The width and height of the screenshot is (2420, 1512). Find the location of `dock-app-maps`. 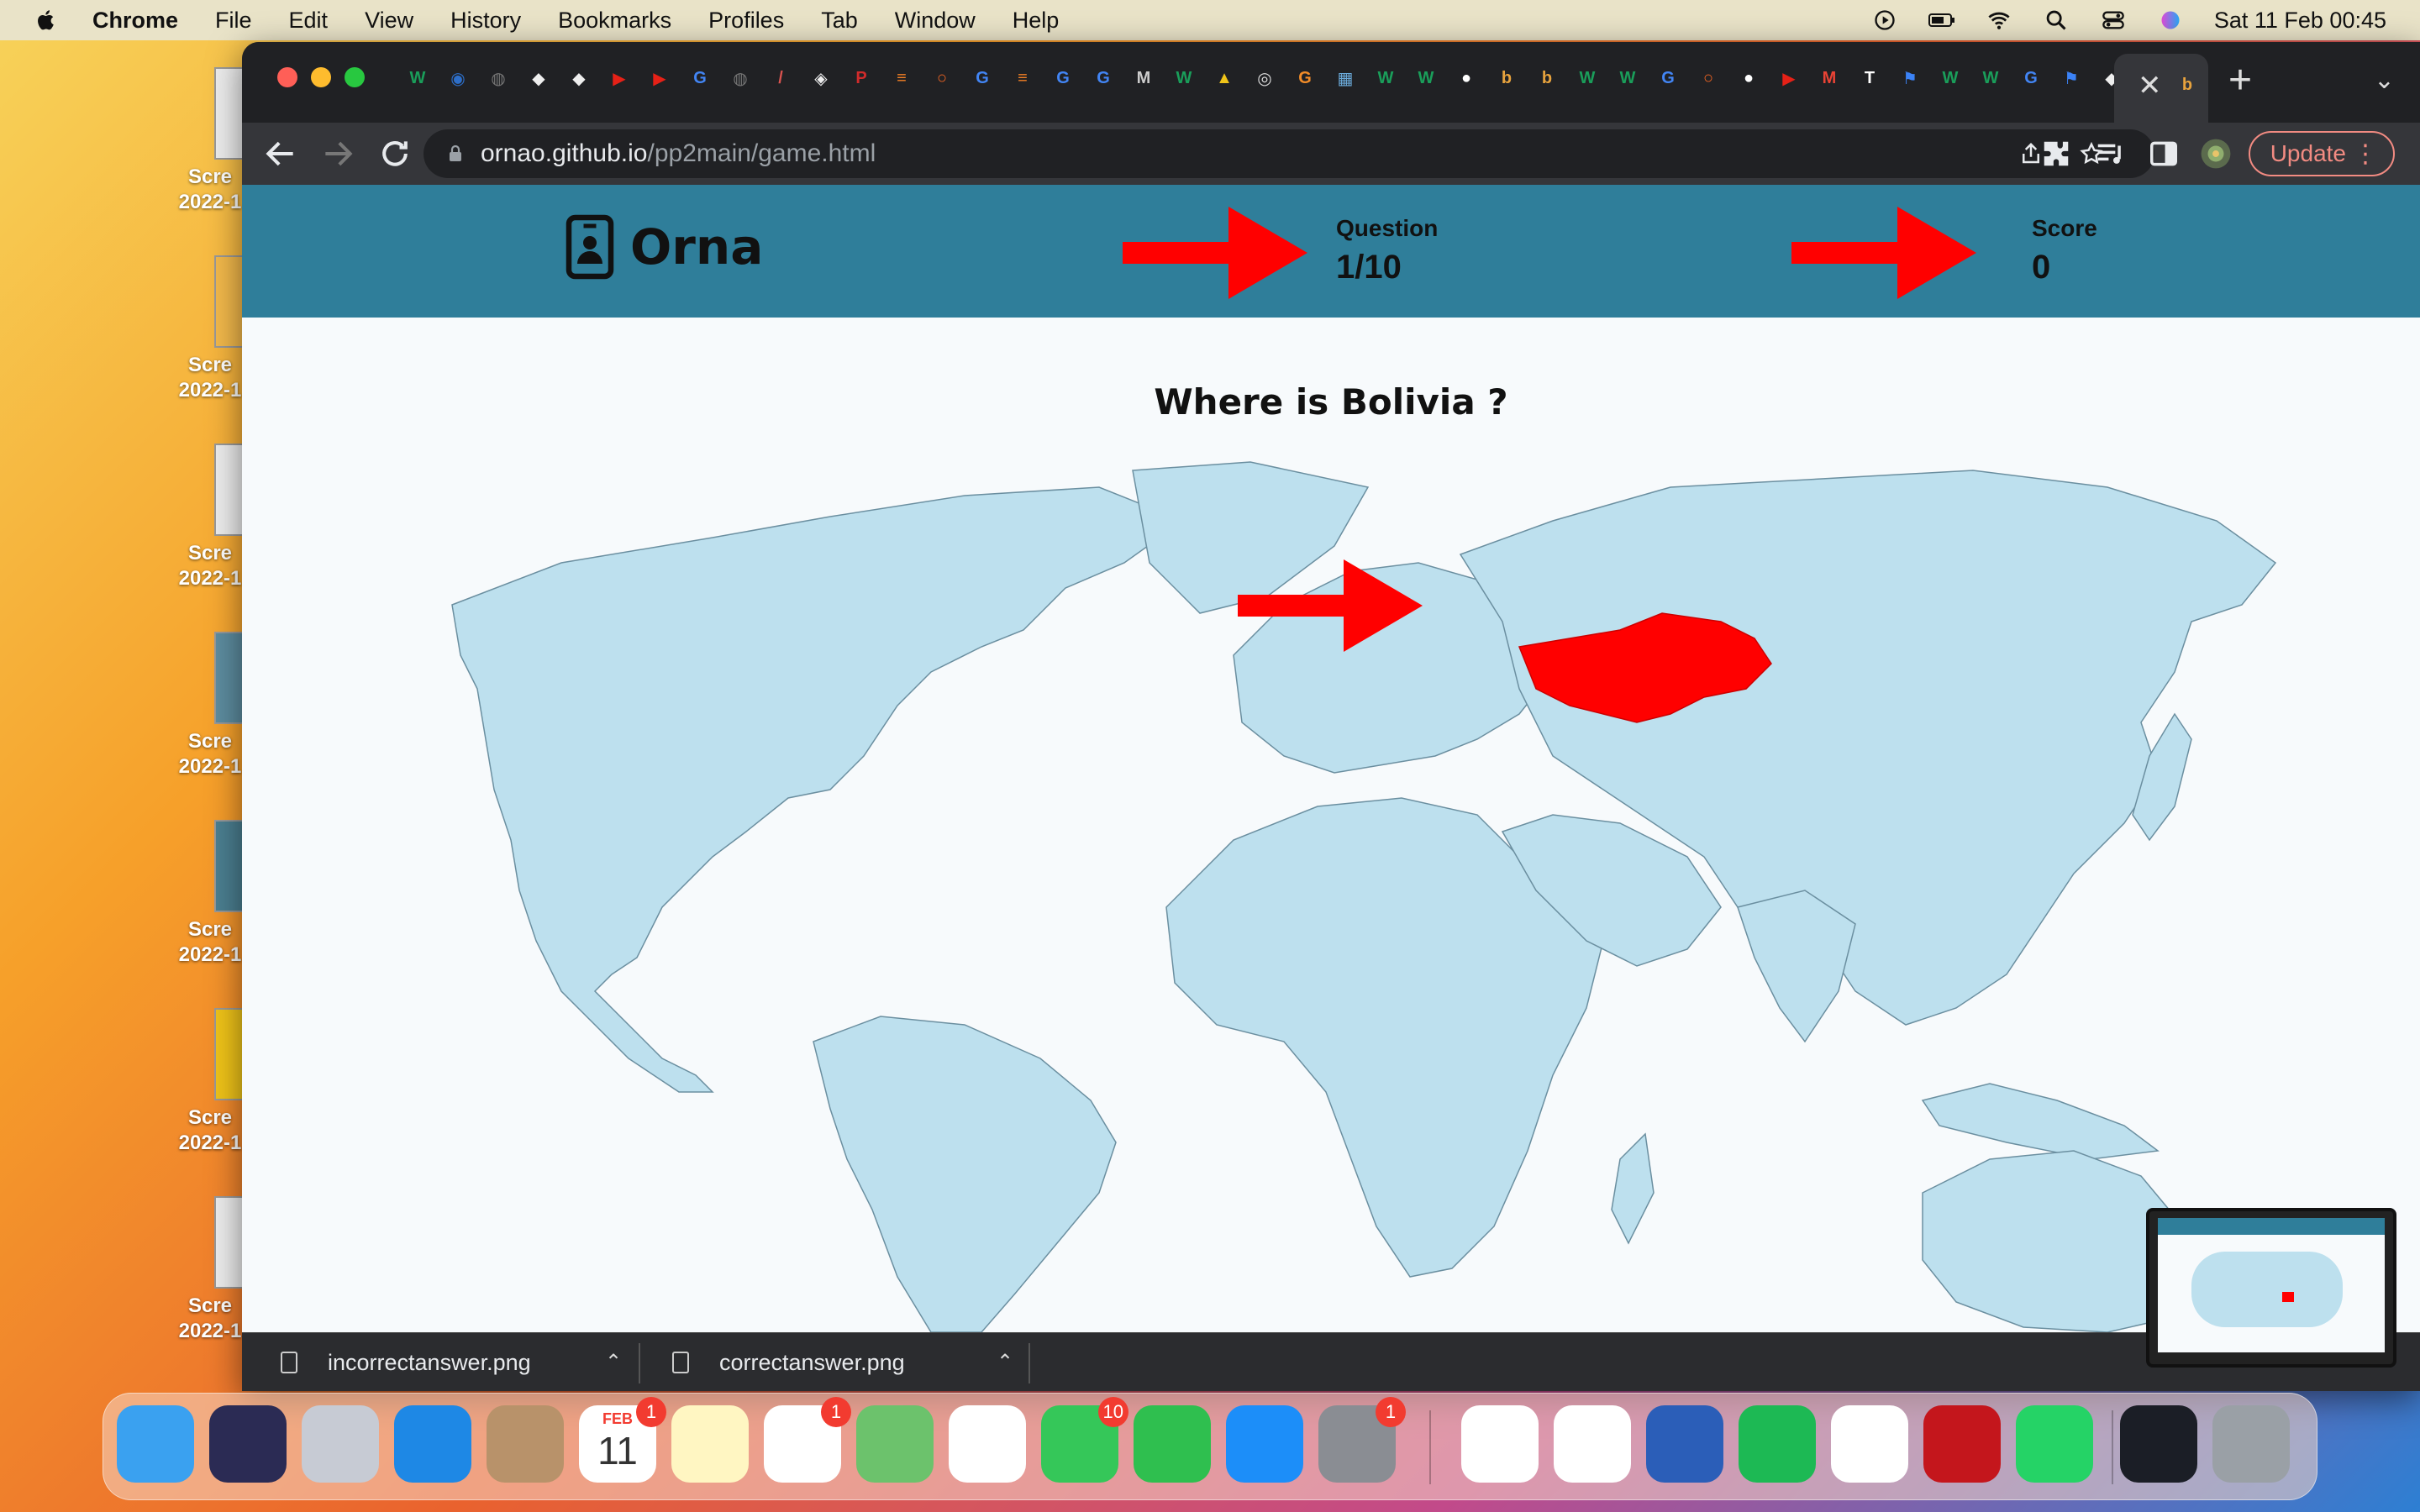

dock-app-maps is located at coordinates (895, 1444).